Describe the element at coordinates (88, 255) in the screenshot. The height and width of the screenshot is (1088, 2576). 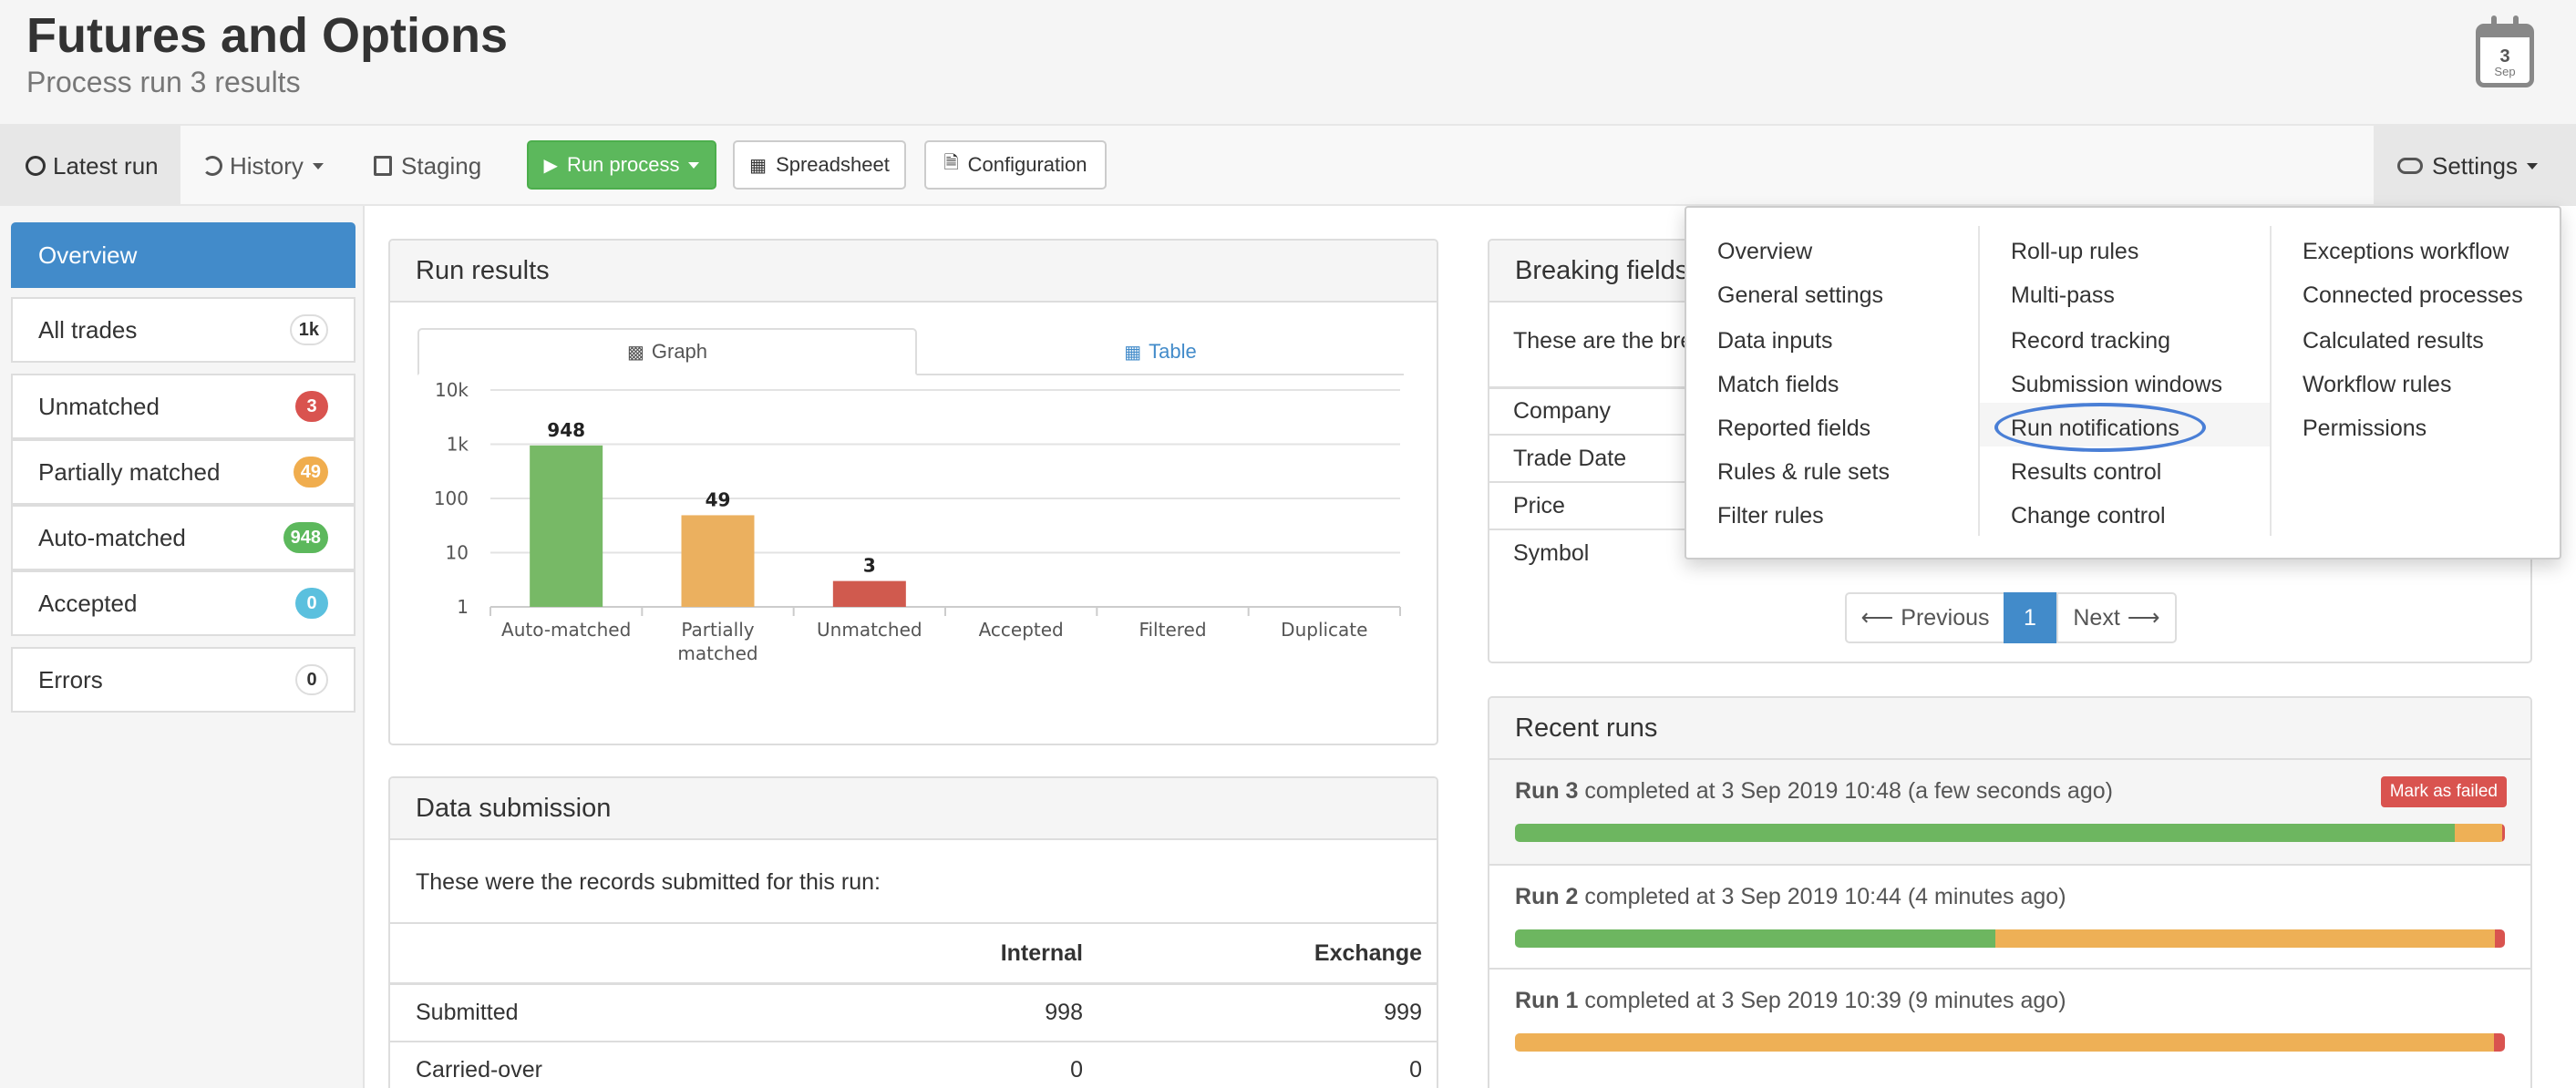
I see `sidebar-item-label: Overview` at that location.